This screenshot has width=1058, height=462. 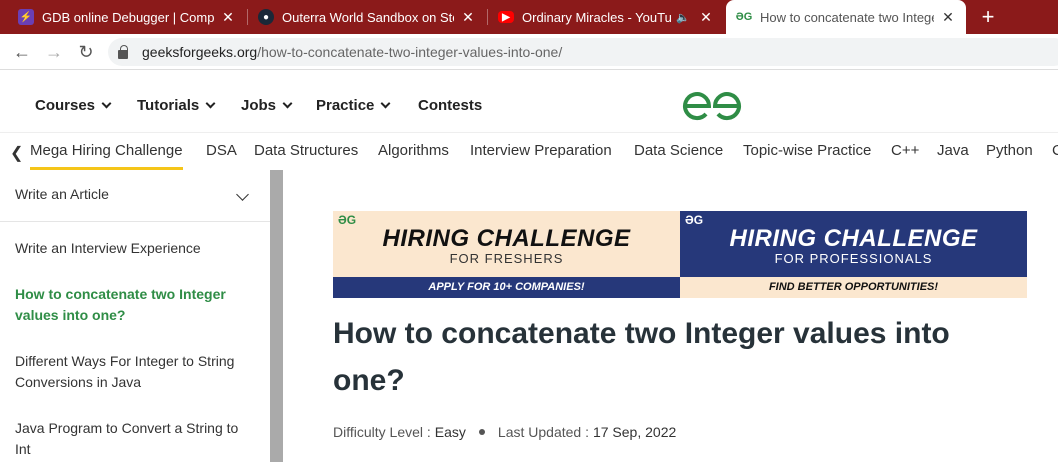 I want to click on tab-title: GDB online Debugger | Compiler, so click(x=128, y=17).